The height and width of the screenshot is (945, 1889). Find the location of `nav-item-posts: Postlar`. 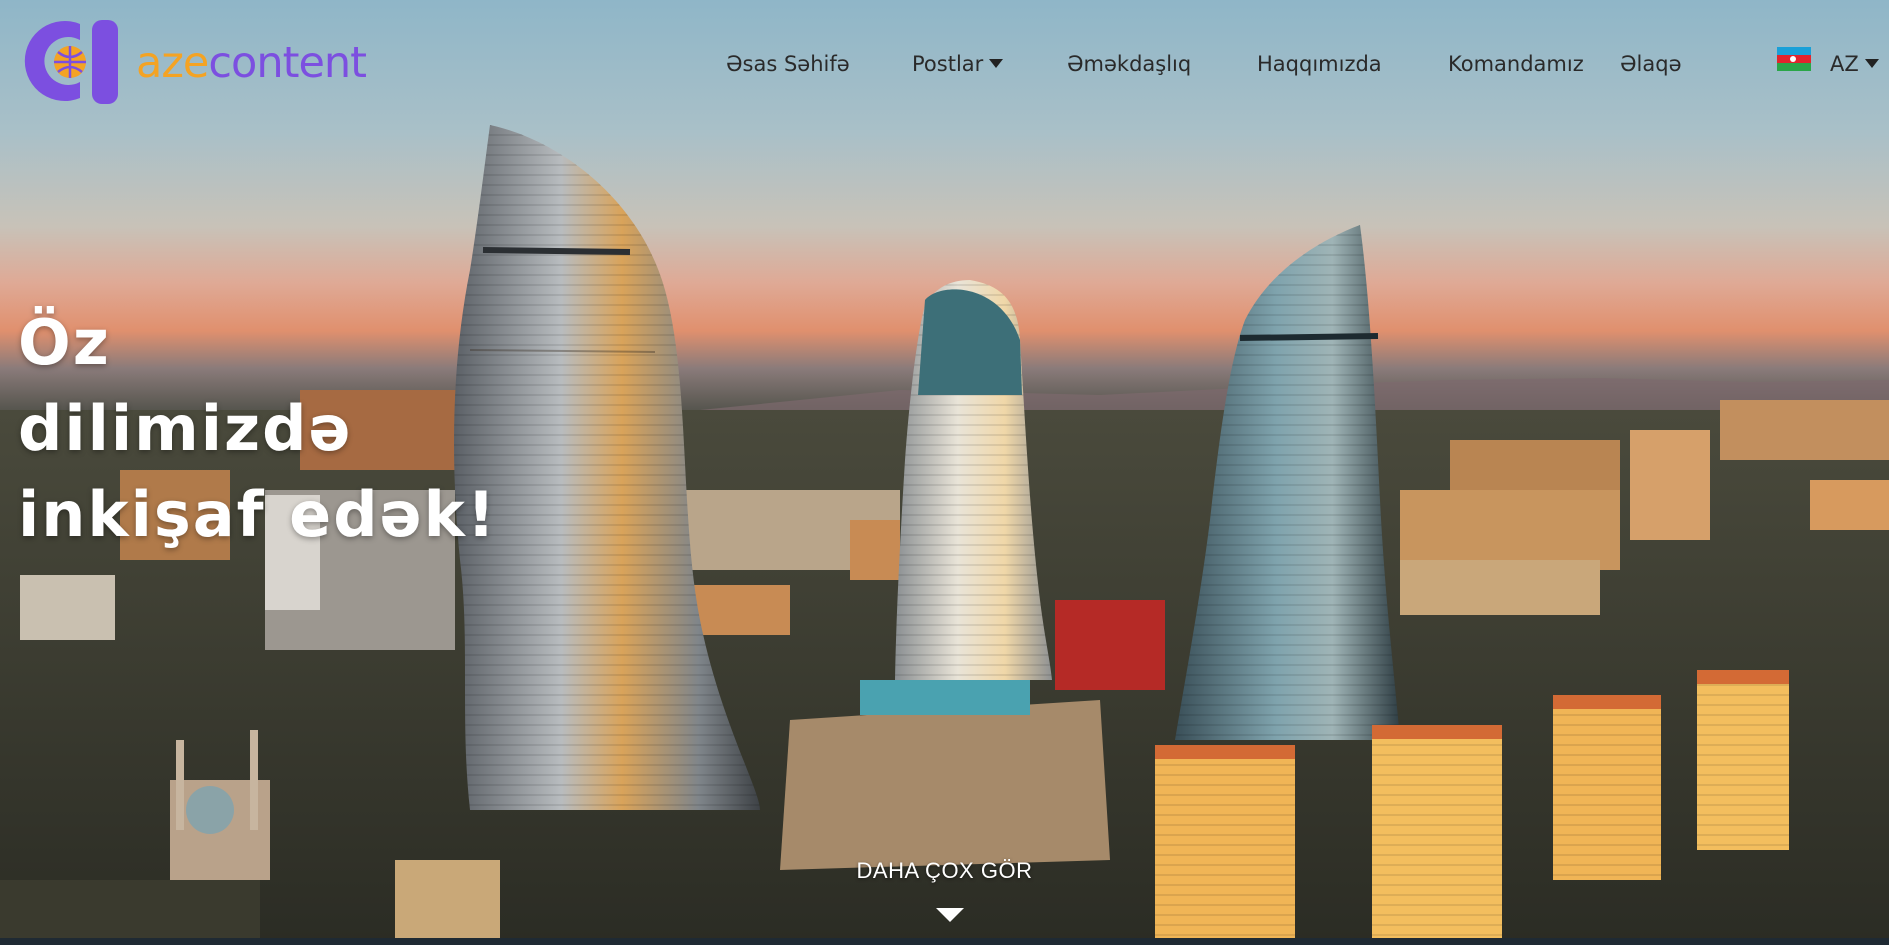

nav-item-posts: Postlar is located at coordinates (958, 64).